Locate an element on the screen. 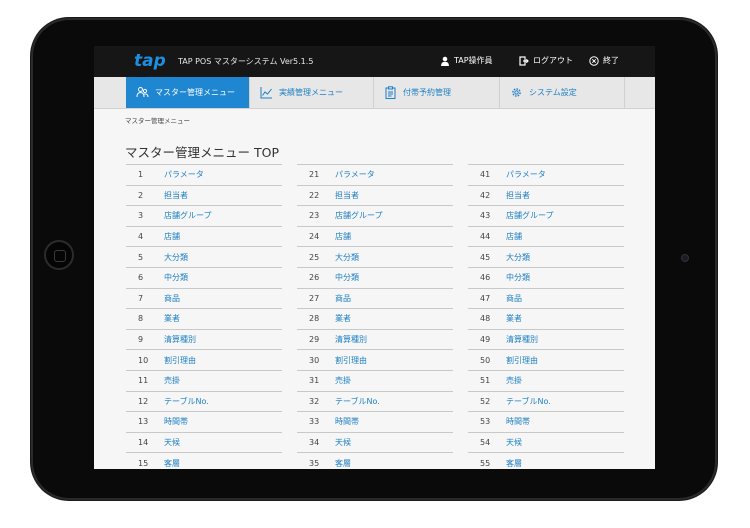 This screenshot has height=528, width=750. tab-master-menu: マスター管理メニュー is located at coordinates (188, 92).